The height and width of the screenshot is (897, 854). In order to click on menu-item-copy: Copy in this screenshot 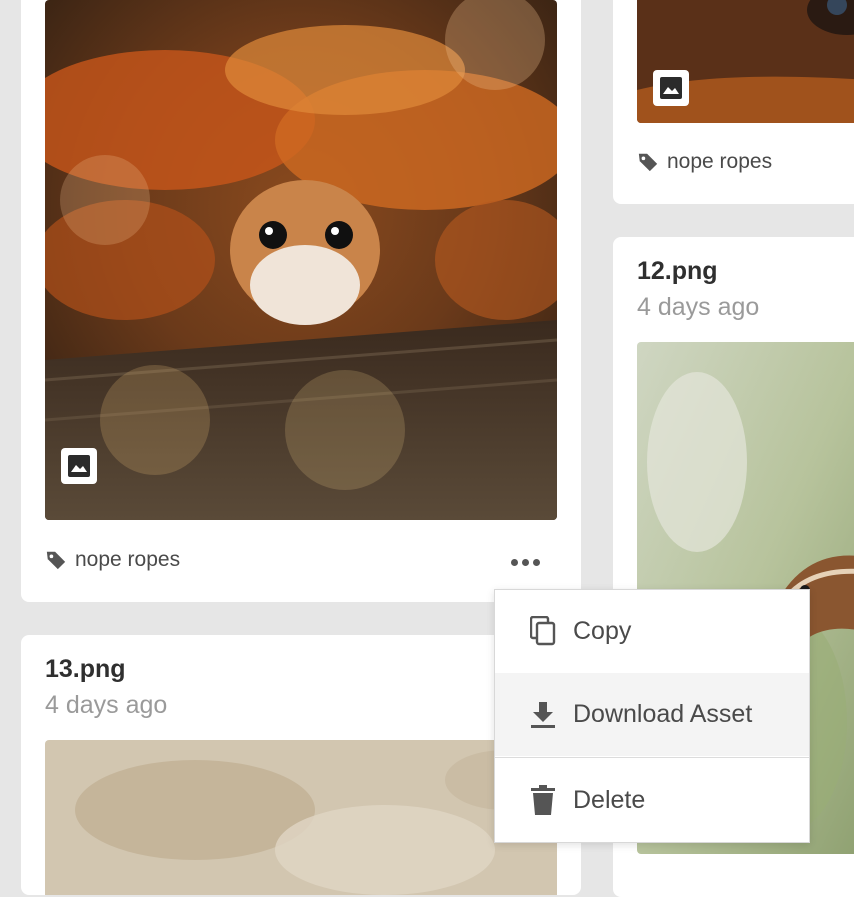, I will do `click(652, 631)`.